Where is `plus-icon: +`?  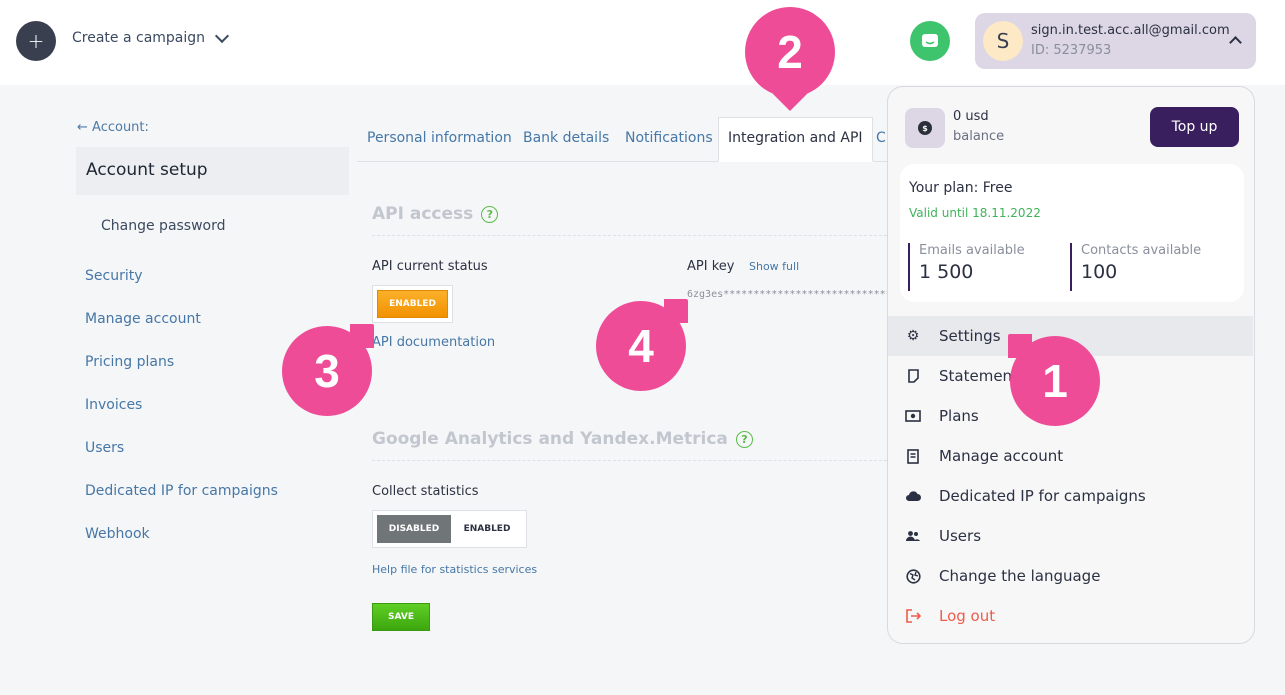
plus-icon: + is located at coordinates (36, 41).